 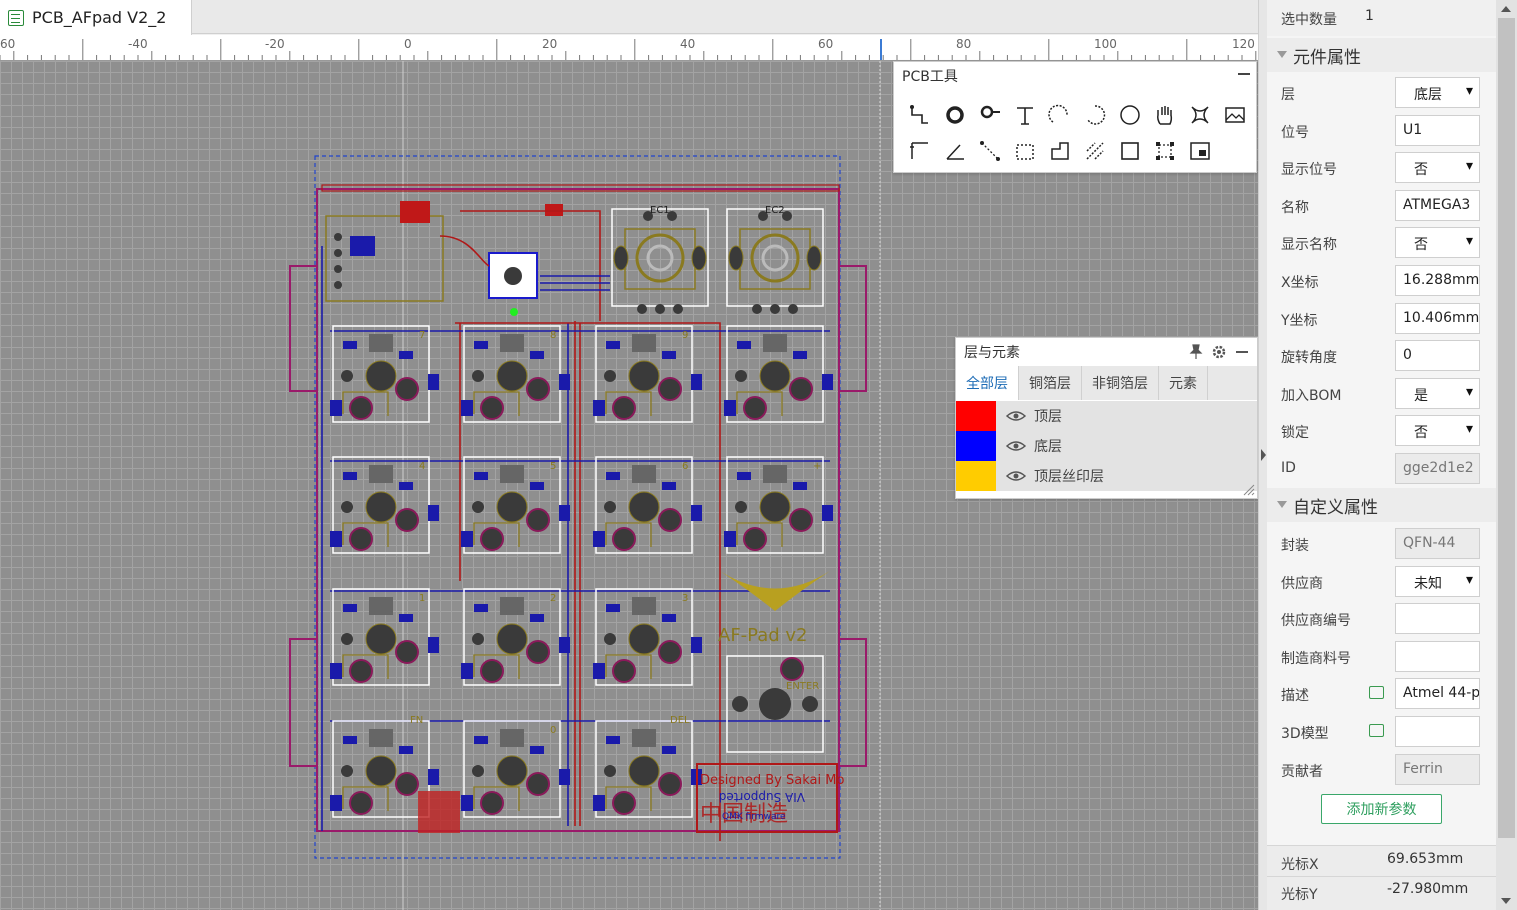 What do you see at coordinates (1199, 151) in the screenshot?
I see `board-outline-icon` at bounding box center [1199, 151].